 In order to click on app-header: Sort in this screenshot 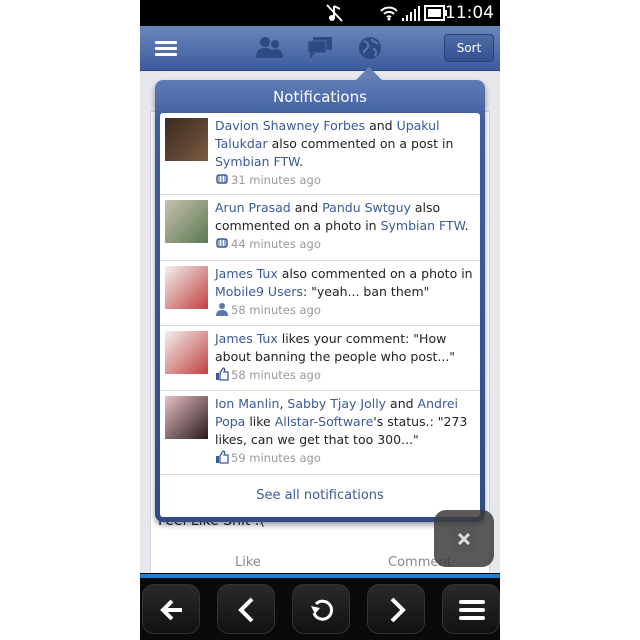, I will do `click(320, 48)`.